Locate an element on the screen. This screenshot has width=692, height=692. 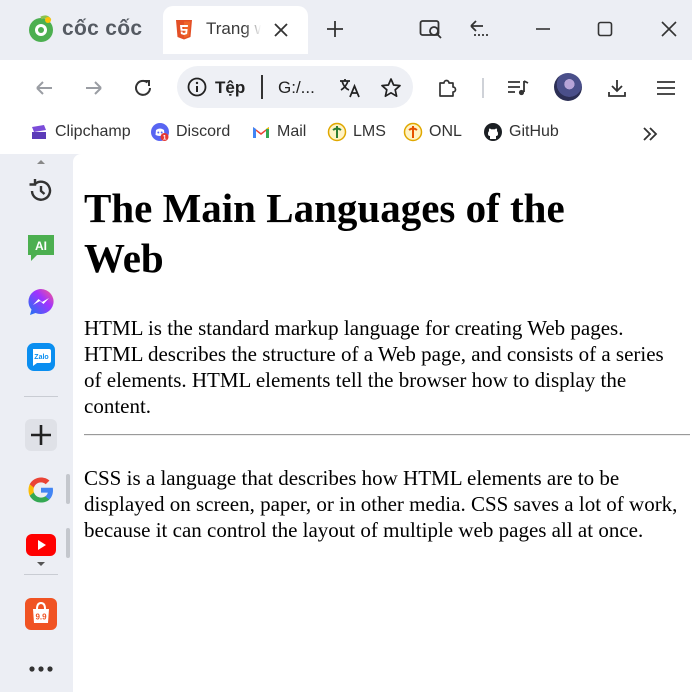
sidebar-messenger is located at coordinates (41, 302).